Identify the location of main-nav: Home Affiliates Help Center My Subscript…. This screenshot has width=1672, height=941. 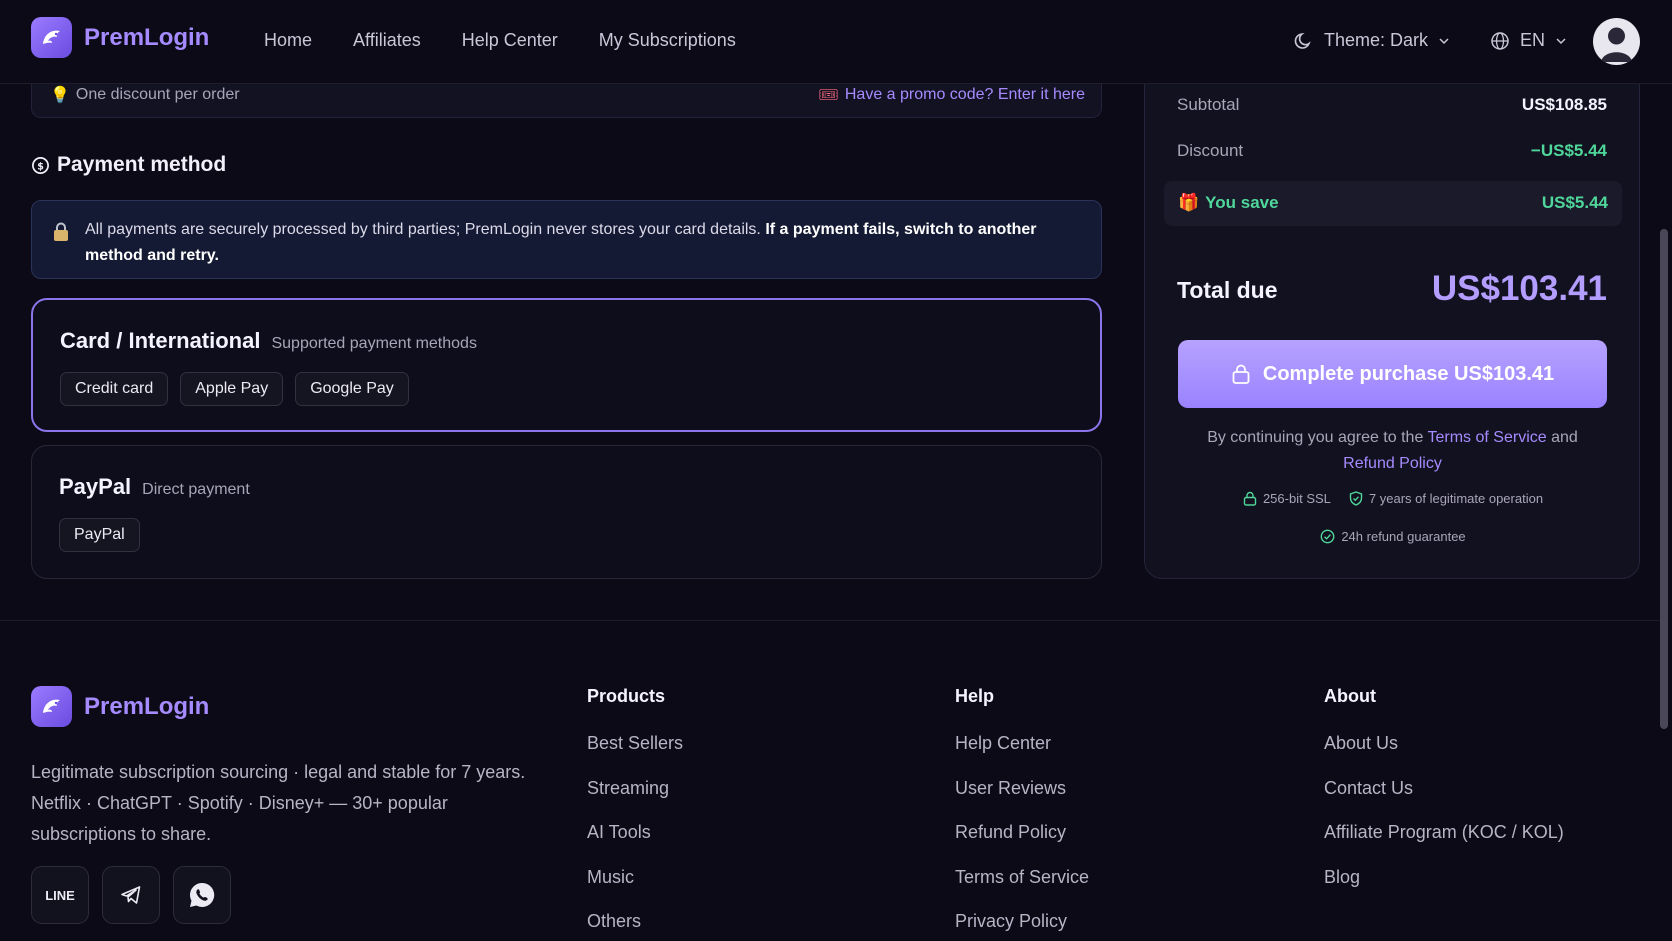
(520, 40).